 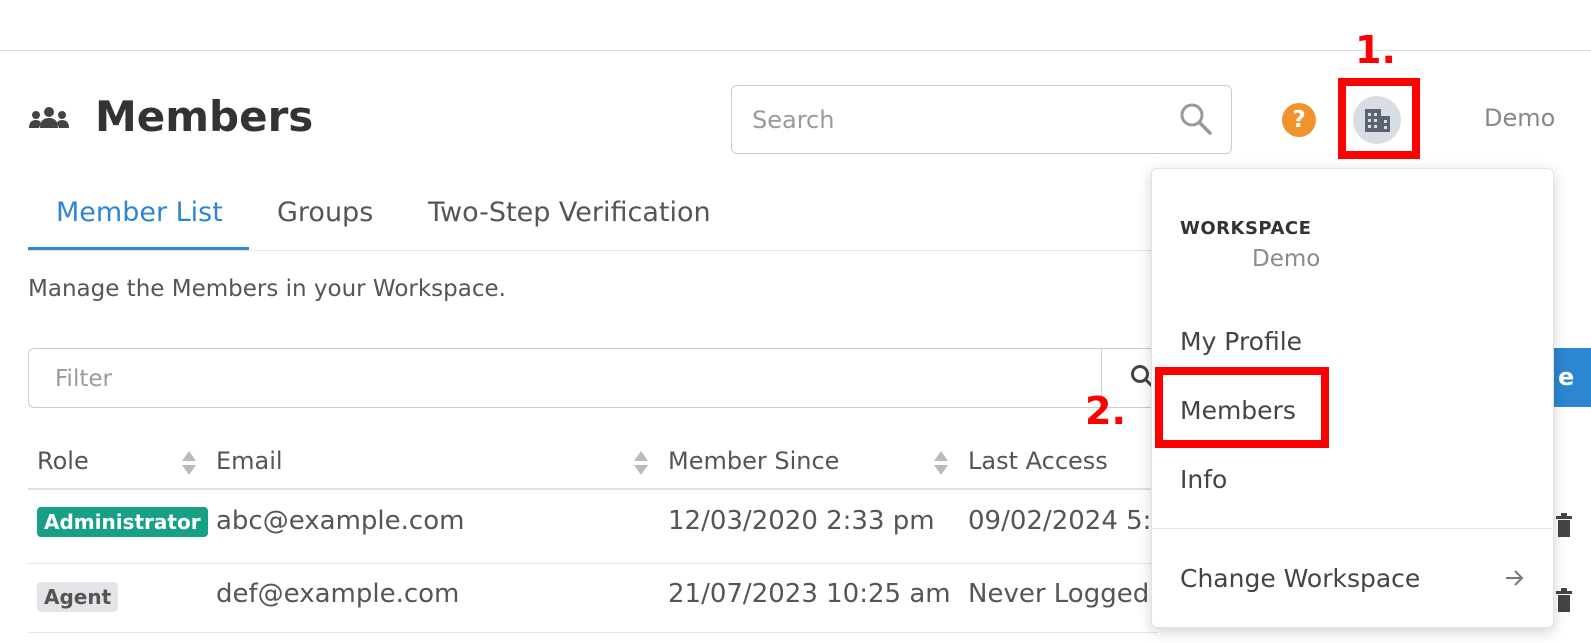 I want to click on help-button: ?, so click(x=1299, y=120).